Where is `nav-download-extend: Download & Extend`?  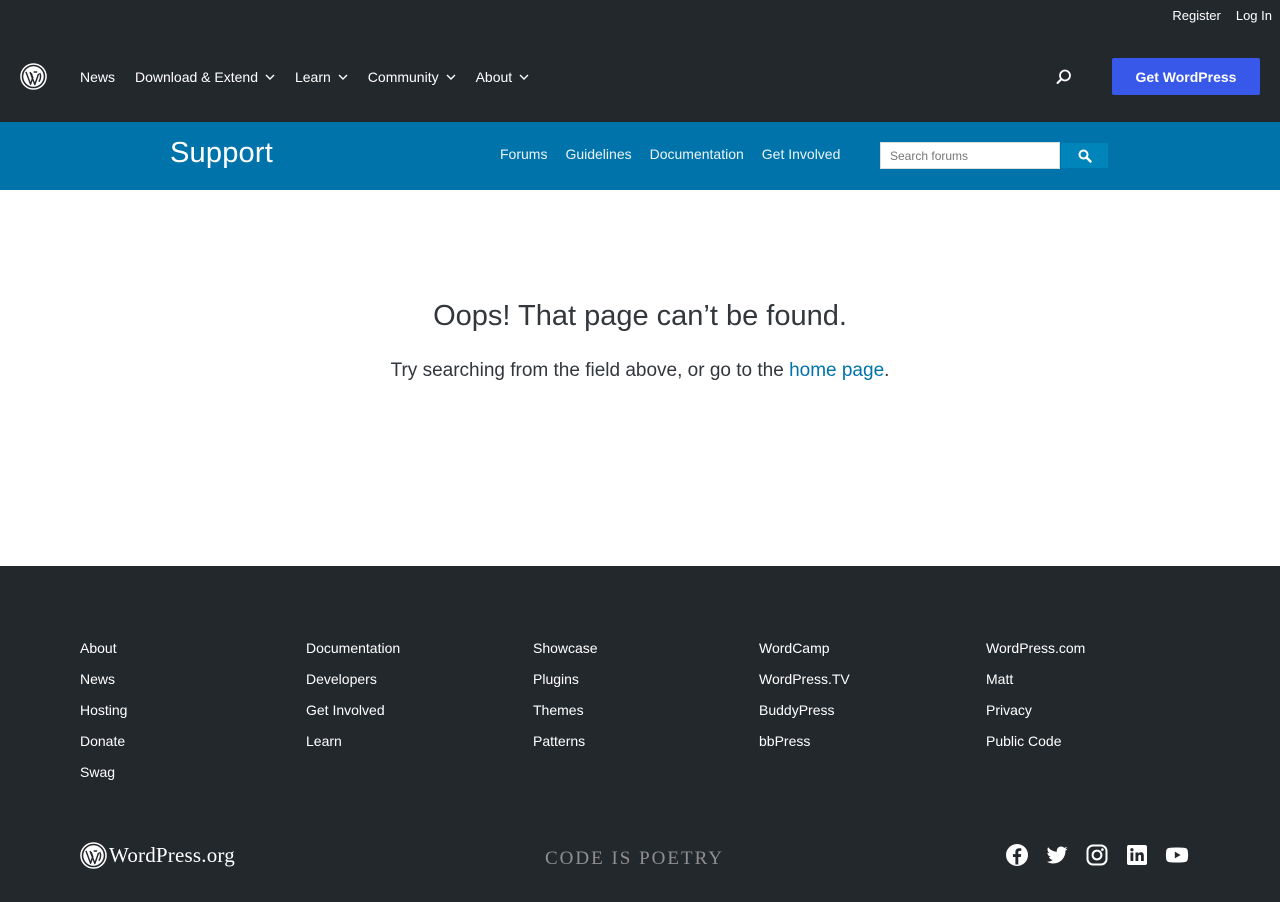
nav-download-extend: Download & Extend is located at coordinates (205, 77).